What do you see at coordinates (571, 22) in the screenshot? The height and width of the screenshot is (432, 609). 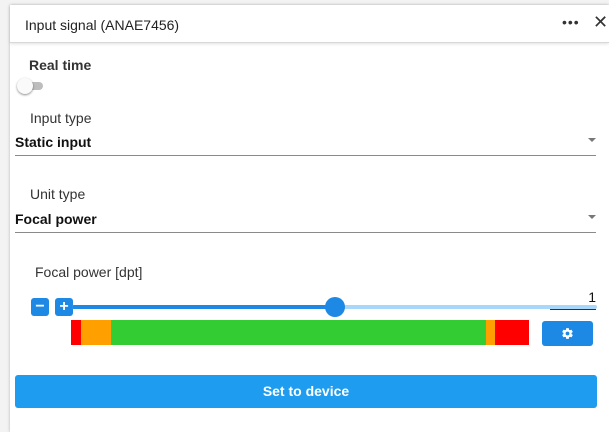 I see `more-options-icon: •••` at bounding box center [571, 22].